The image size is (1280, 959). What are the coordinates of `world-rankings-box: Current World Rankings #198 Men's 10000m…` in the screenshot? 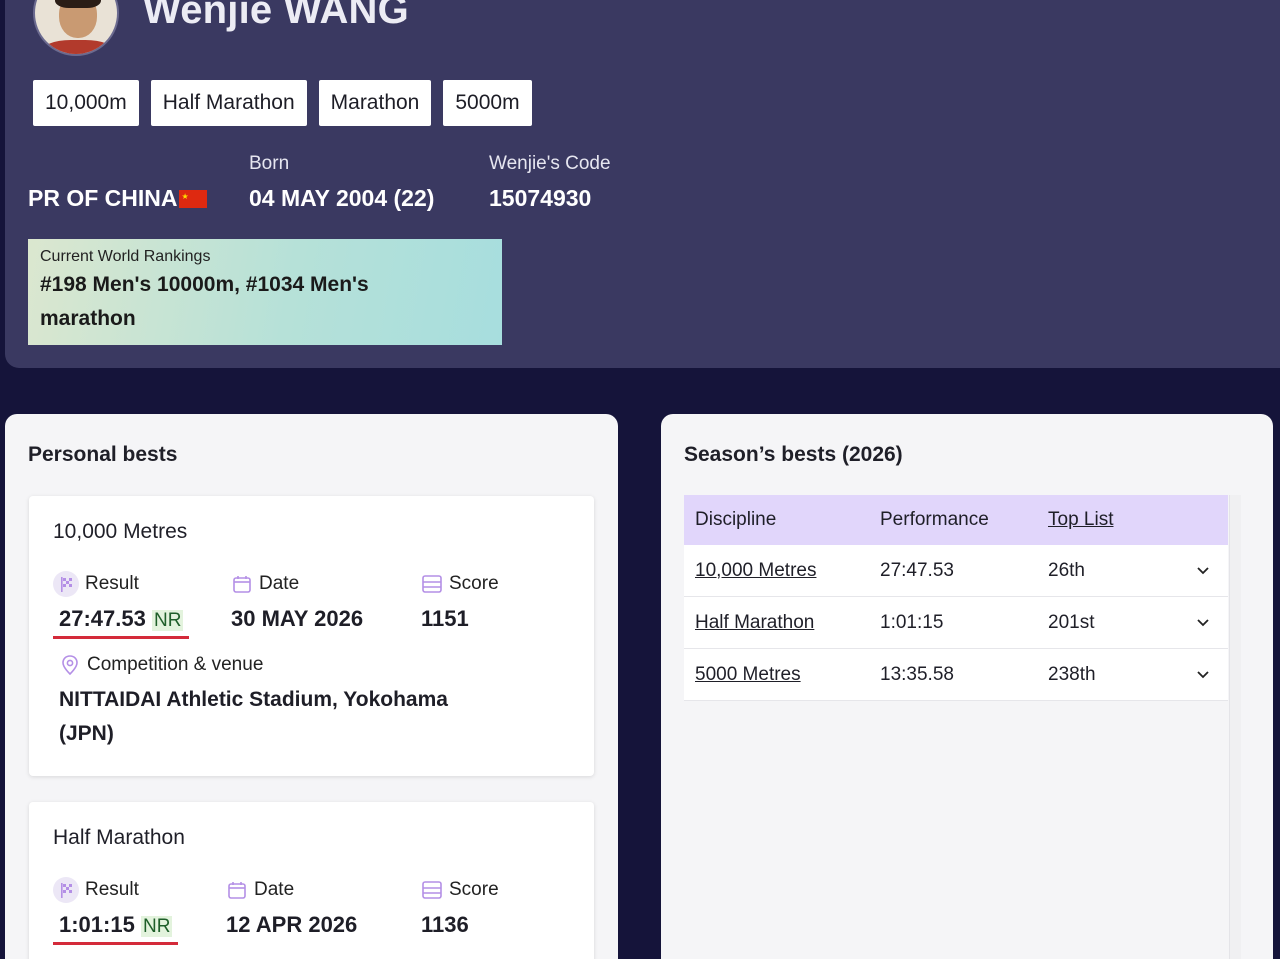 It's located at (265, 292).